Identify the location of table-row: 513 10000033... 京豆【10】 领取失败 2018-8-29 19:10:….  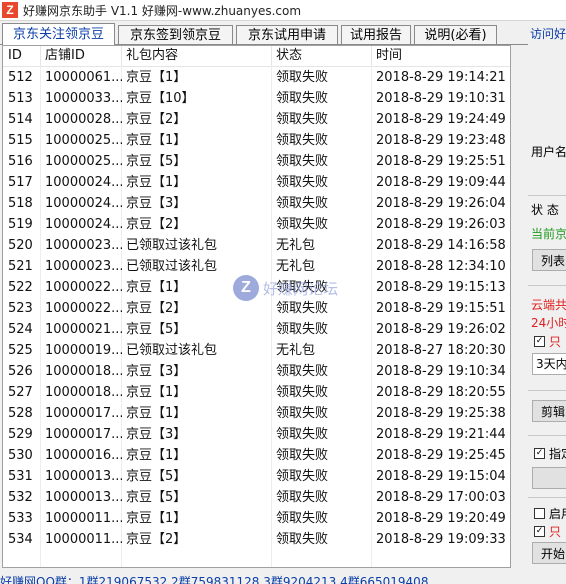
(256, 98).